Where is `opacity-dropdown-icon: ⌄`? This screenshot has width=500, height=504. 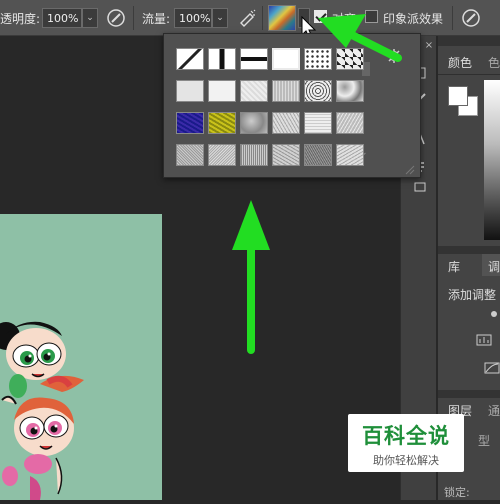 opacity-dropdown-icon: ⌄ is located at coordinates (90, 18).